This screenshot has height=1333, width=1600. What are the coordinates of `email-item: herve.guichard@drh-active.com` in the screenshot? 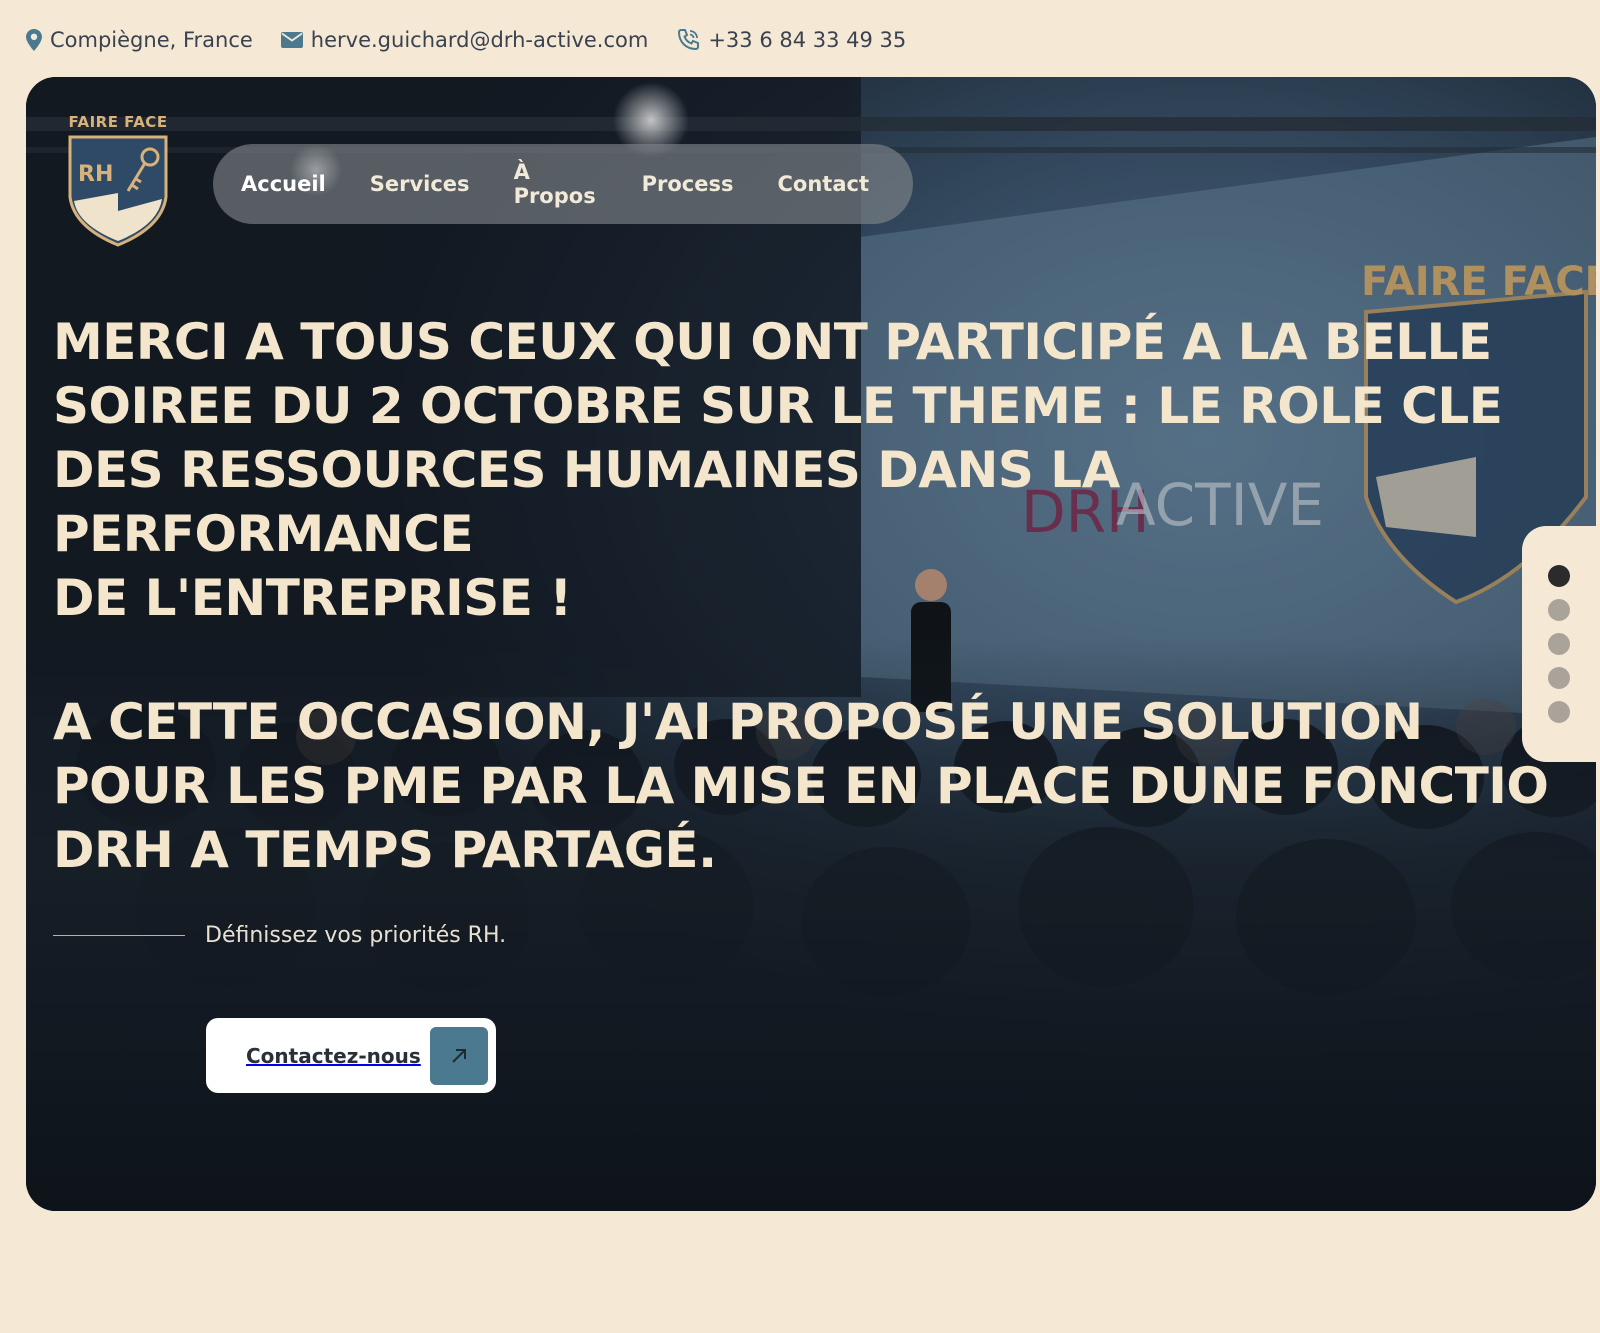 It's located at (464, 40).